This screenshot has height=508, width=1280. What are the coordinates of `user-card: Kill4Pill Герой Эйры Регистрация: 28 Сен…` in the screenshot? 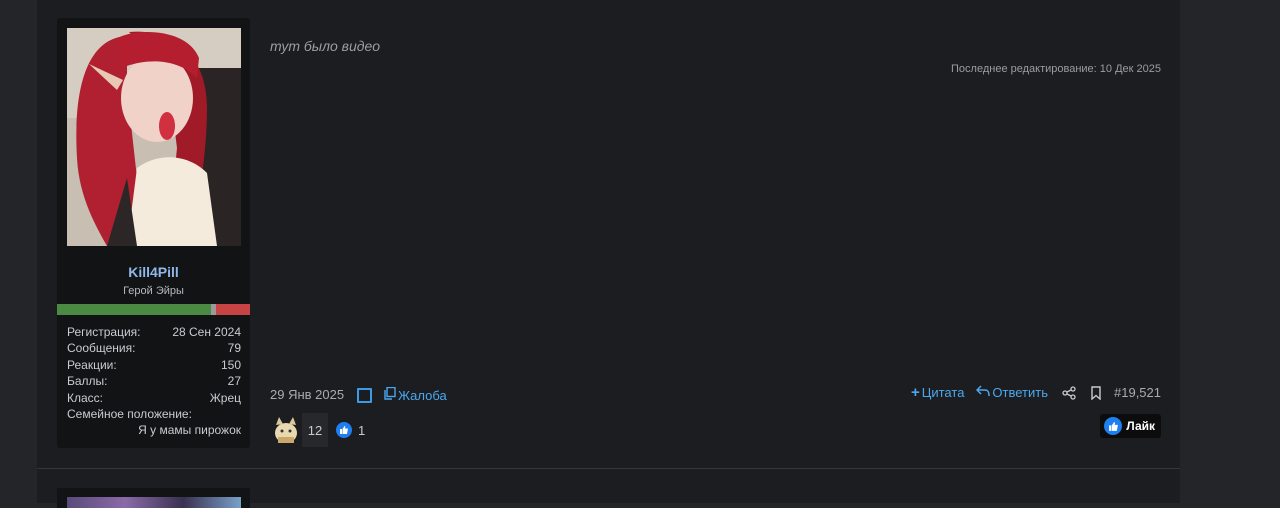 It's located at (153, 233).